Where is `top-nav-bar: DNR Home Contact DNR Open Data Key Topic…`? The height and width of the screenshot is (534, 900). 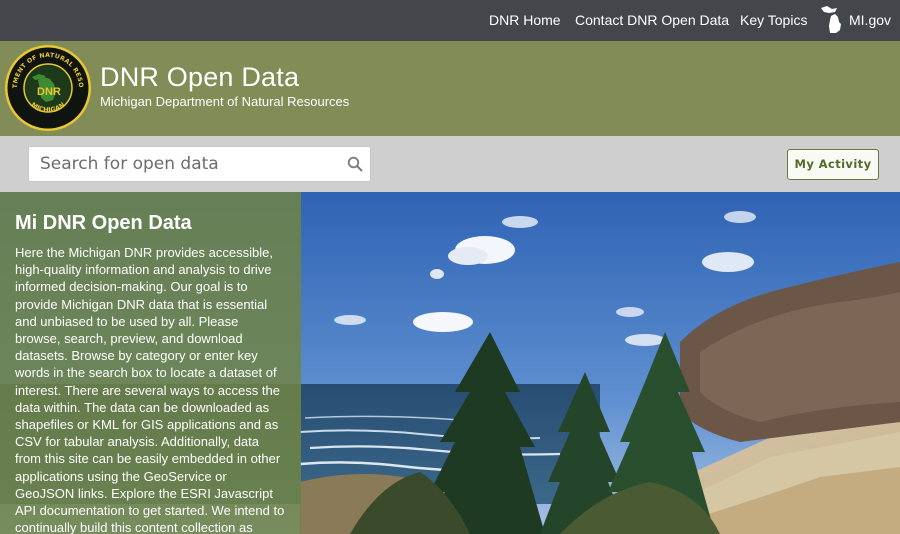
top-nav-bar: DNR Home Contact DNR Open Data Key Topic… is located at coordinates (450, 20).